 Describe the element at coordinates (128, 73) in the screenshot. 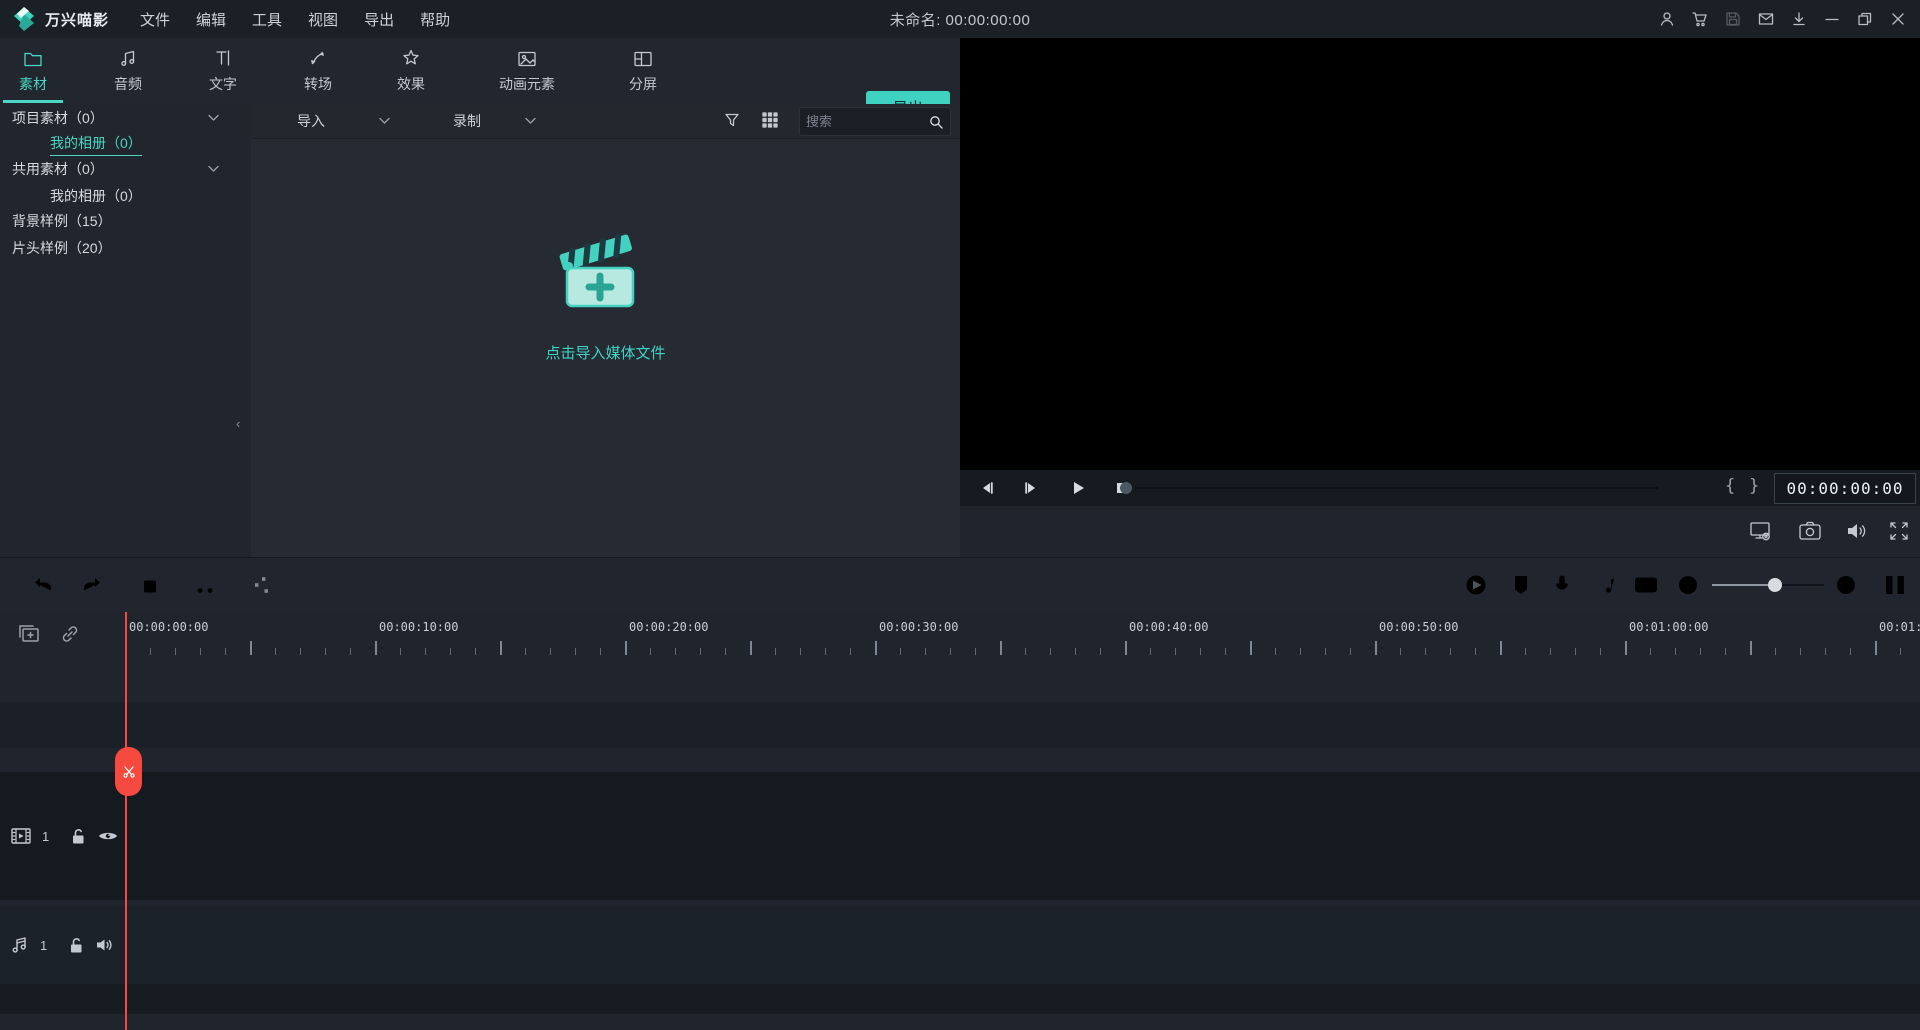

I see `tab-audio: 音频` at that location.